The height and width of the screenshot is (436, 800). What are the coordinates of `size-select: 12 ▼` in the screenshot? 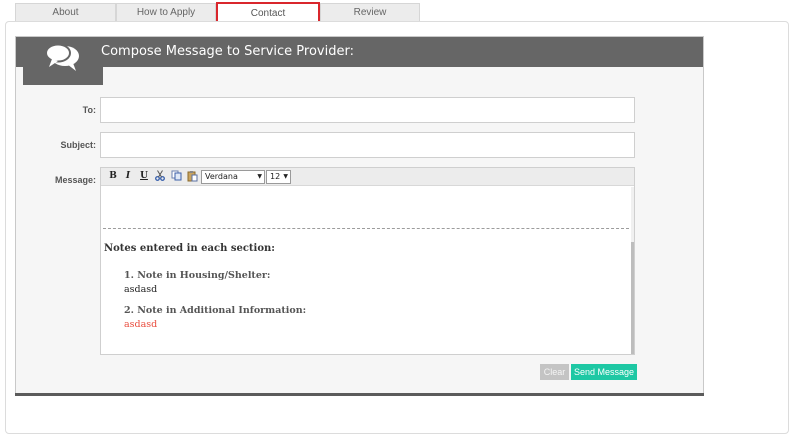 It's located at (278, 177).